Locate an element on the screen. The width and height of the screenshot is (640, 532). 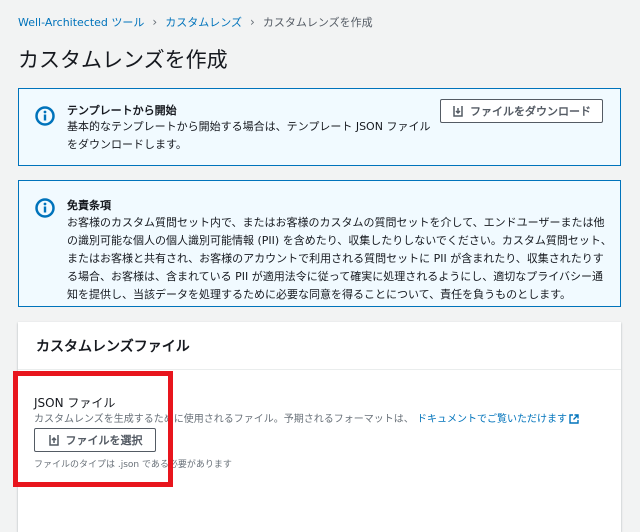
alert-title: テンプレートから開始 is located at coordinates (122, 110).